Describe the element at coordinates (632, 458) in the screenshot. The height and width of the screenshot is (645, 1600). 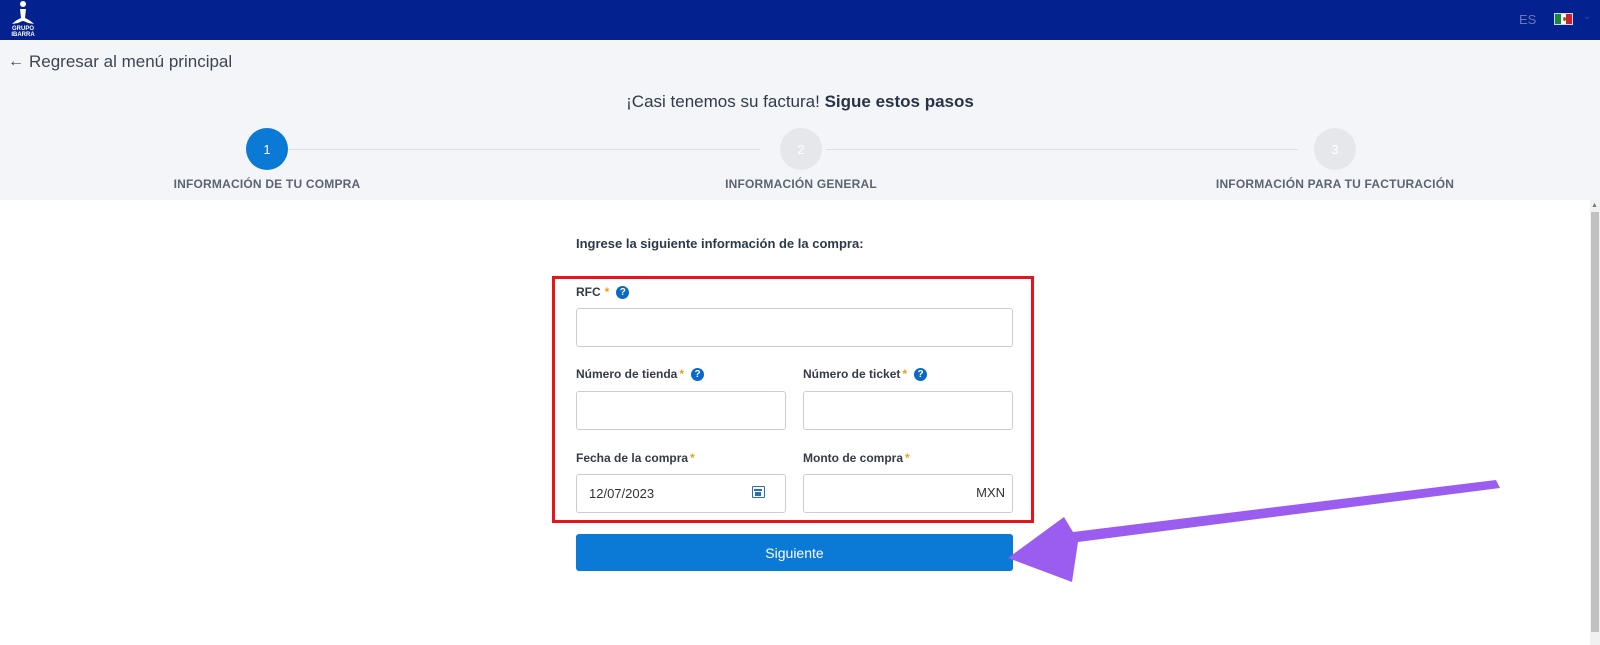
I see `purchase-date-label-text: Fecha de la compra` at that location.